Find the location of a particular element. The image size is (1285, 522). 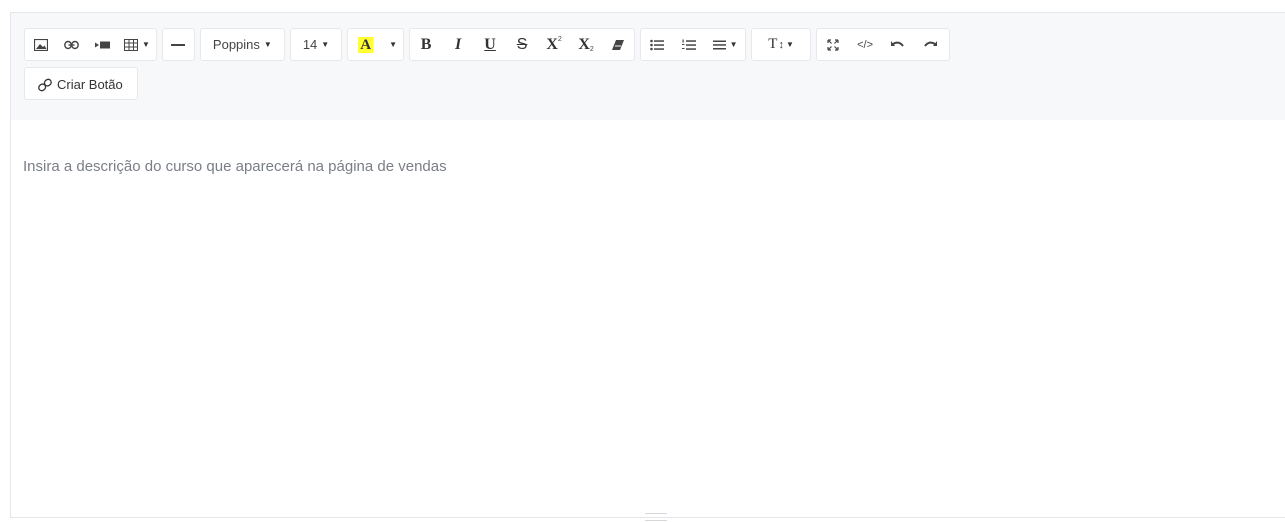

subscript-icon: X 2 is located at coordinates (585, 45).